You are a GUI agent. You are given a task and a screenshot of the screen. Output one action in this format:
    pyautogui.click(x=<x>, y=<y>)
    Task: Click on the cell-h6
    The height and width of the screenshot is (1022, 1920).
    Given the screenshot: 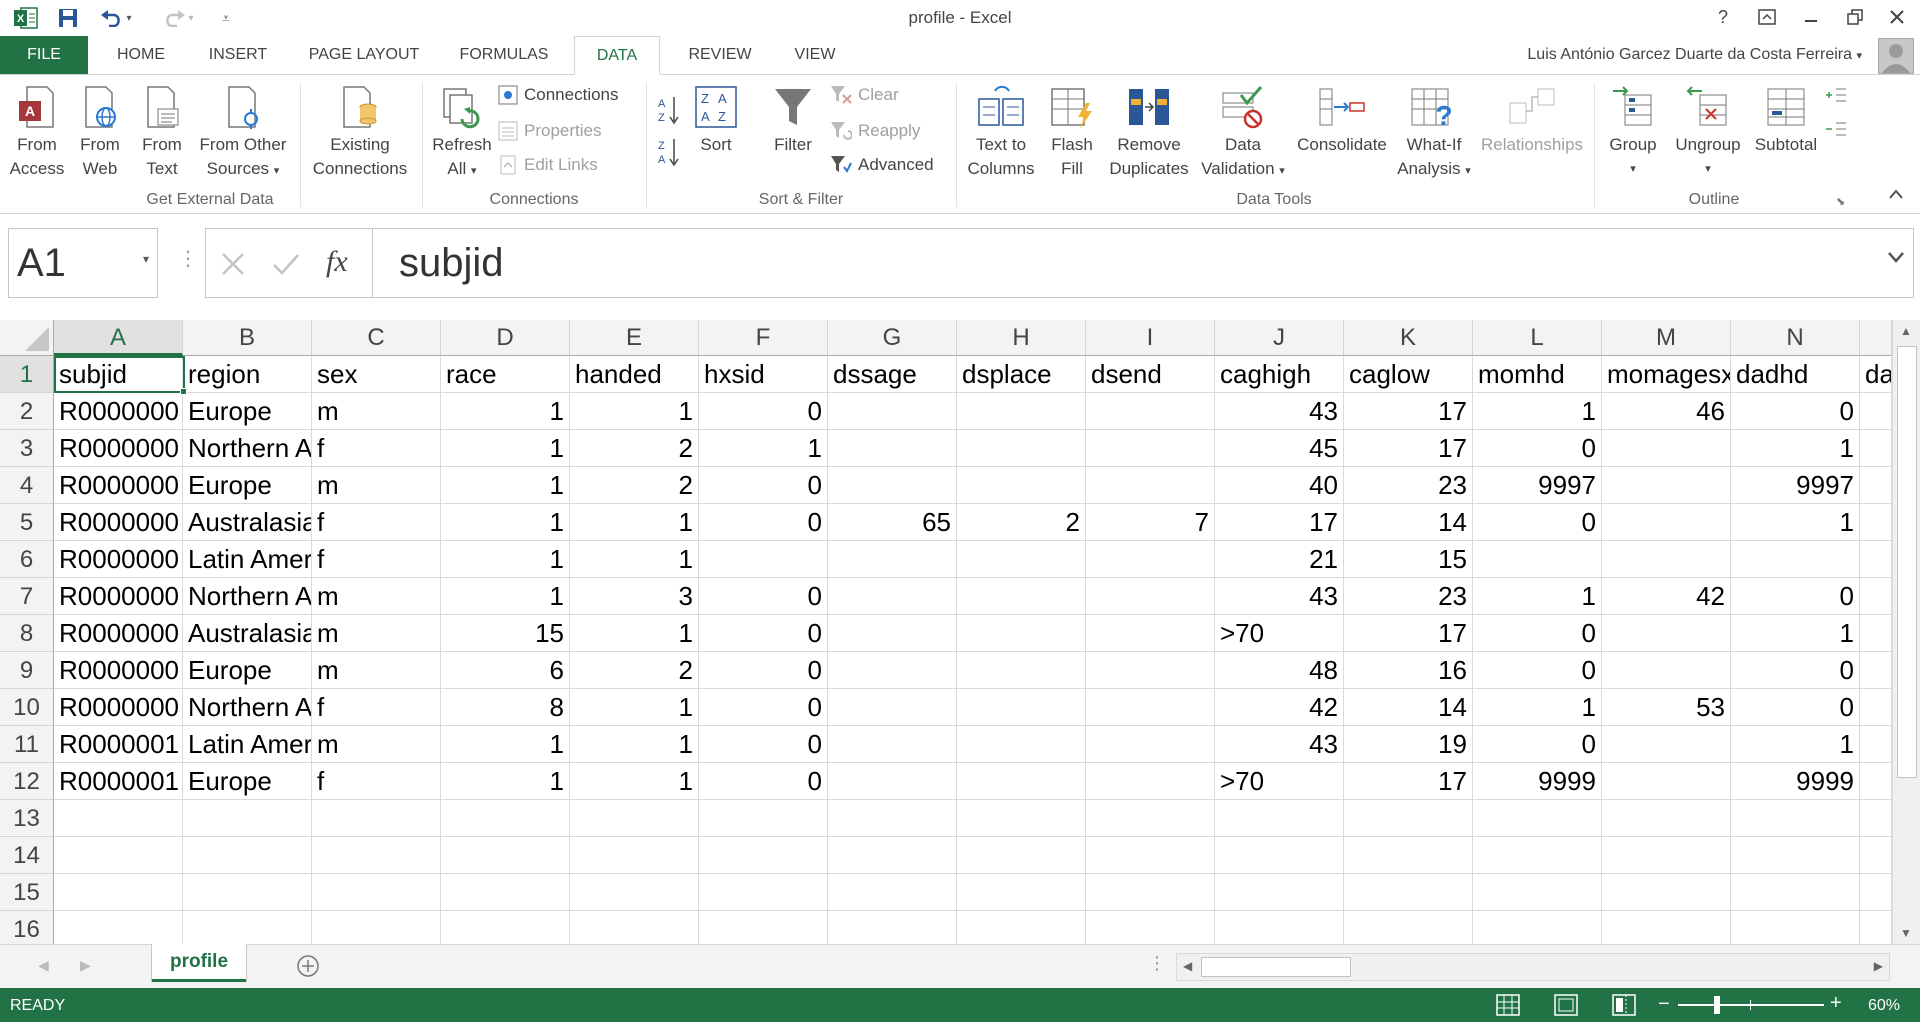 What is the action you would take?
    pyautogui.click(x=1021, y=559)
    